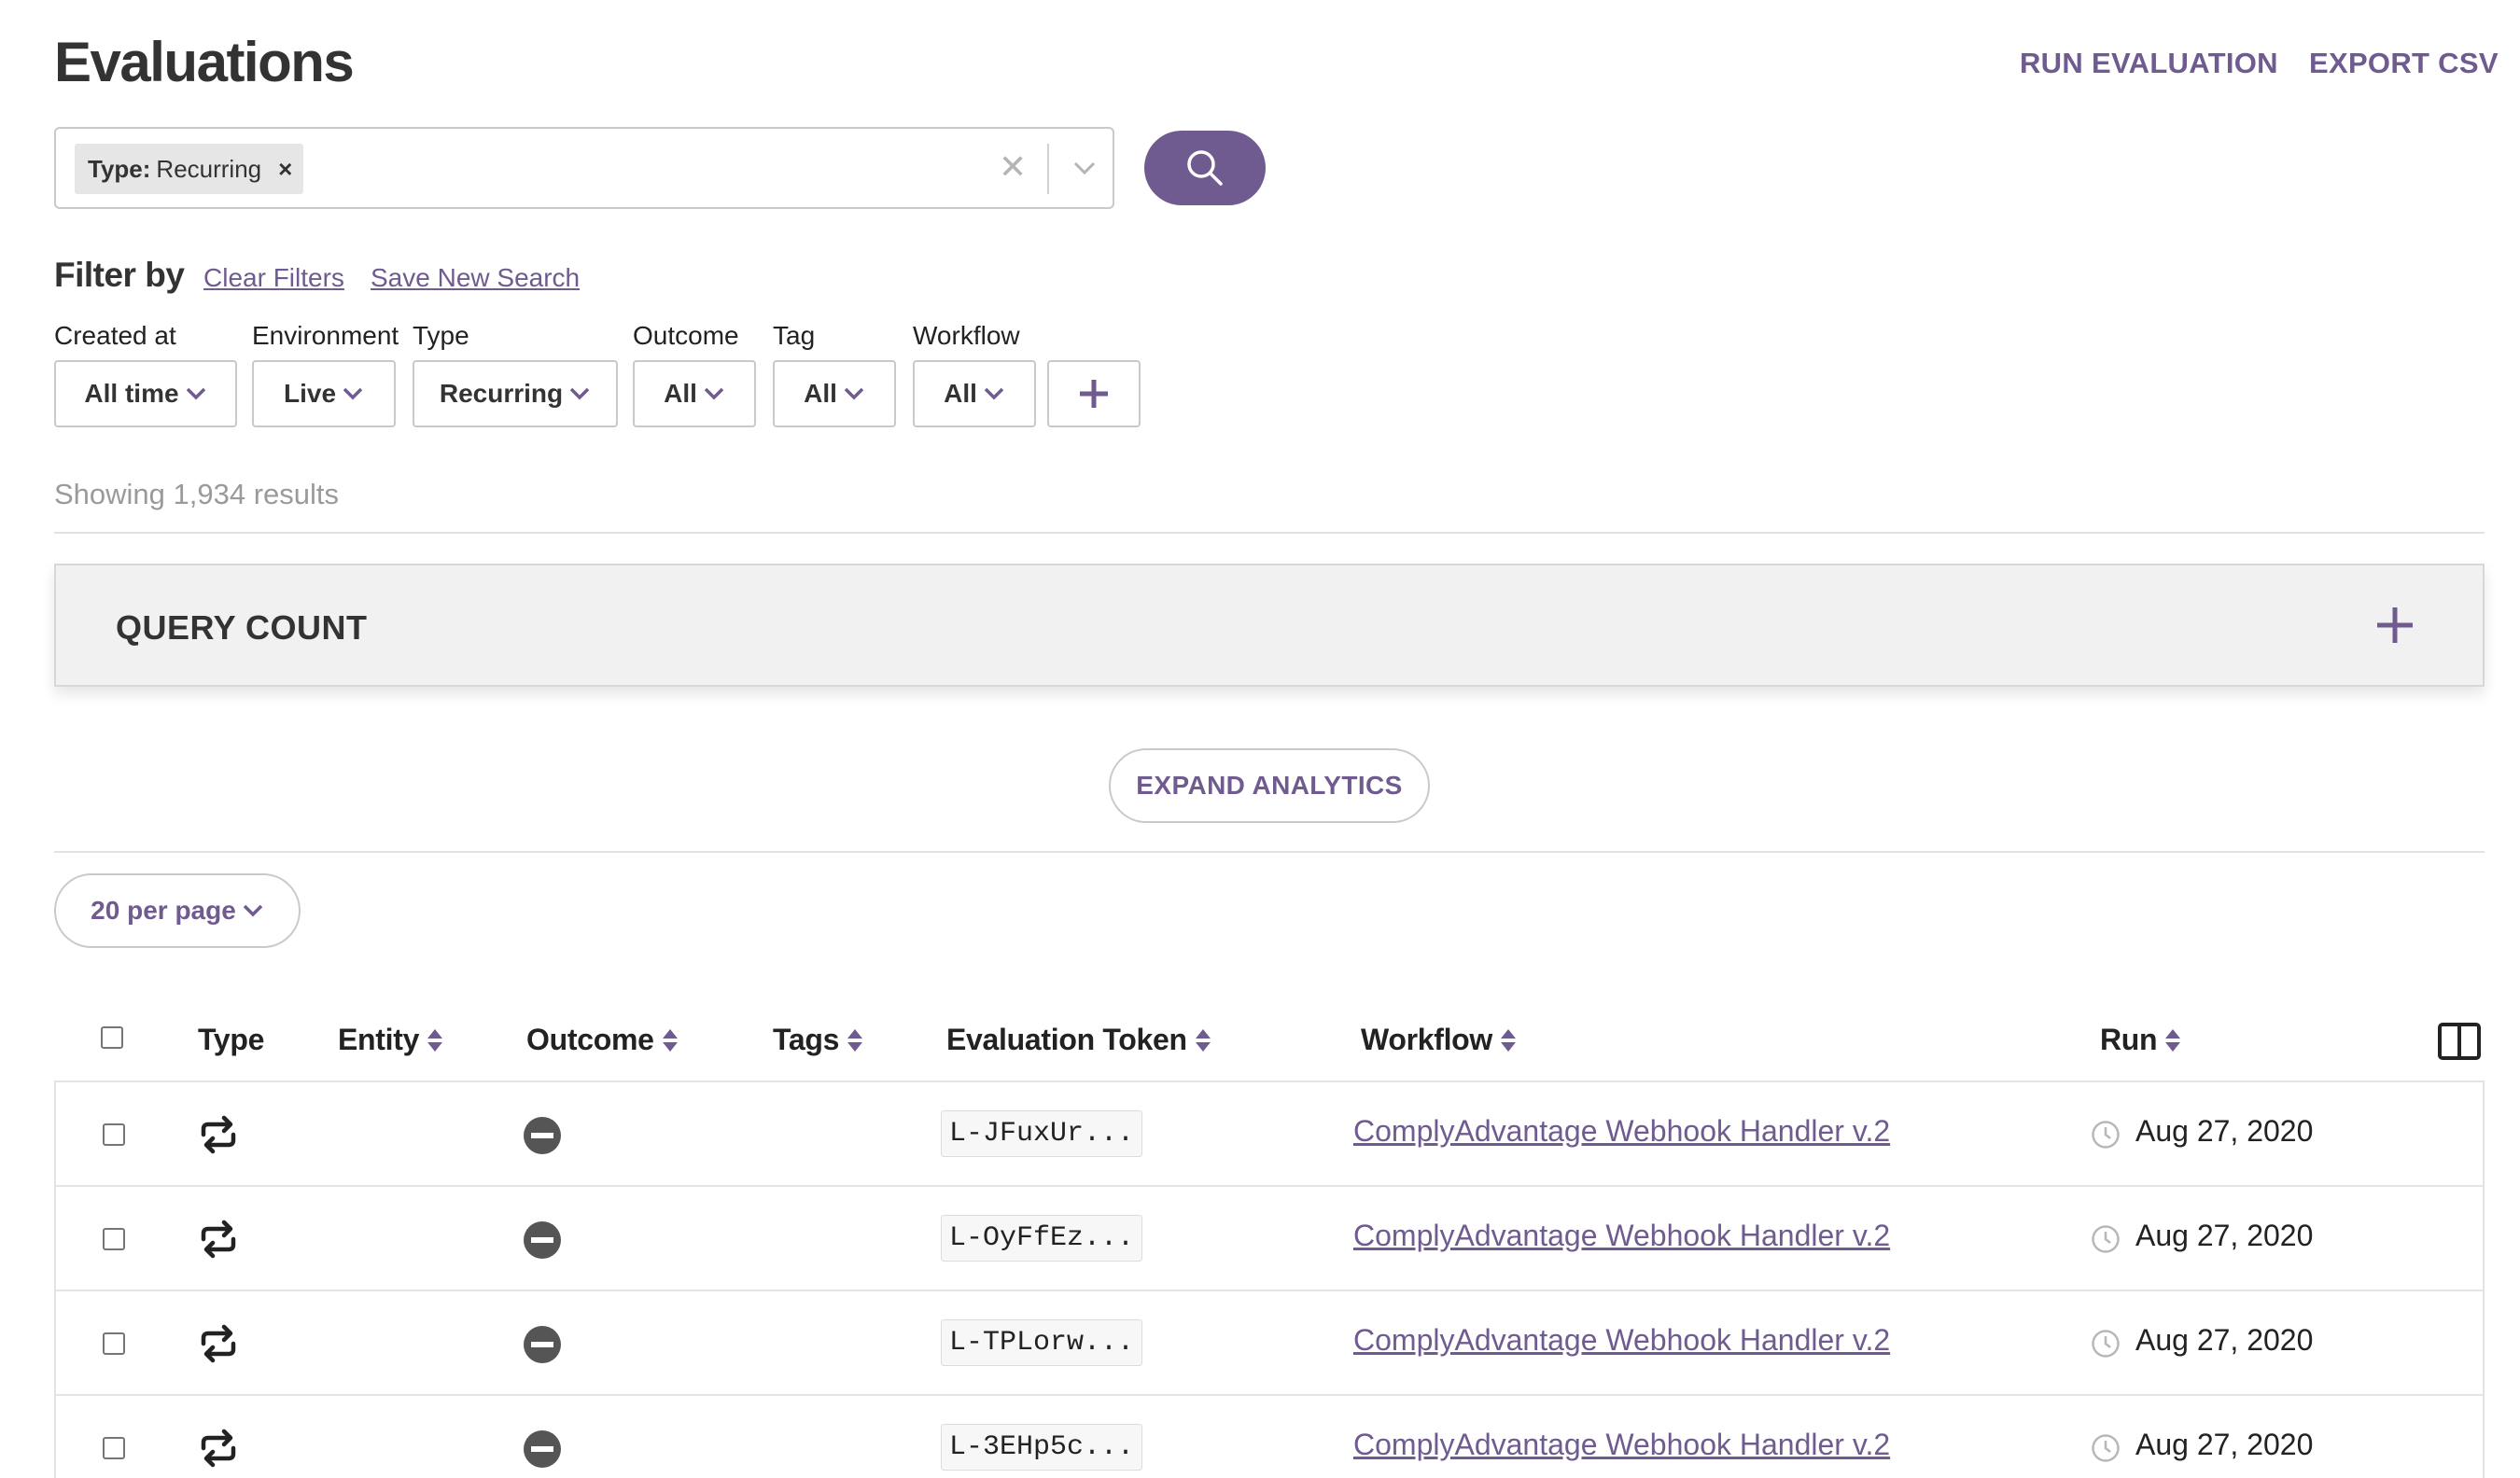 This screenshot has width=2520, height=1478. Describe the element at coordinates (501, 393) in the screenshot. I see `filter-value: Recurring` at that location.